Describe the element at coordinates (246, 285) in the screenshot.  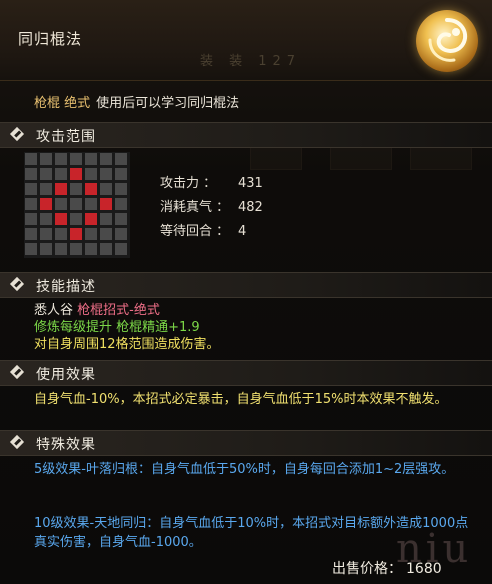
I see `section-header-description: 技能描述` at that location.